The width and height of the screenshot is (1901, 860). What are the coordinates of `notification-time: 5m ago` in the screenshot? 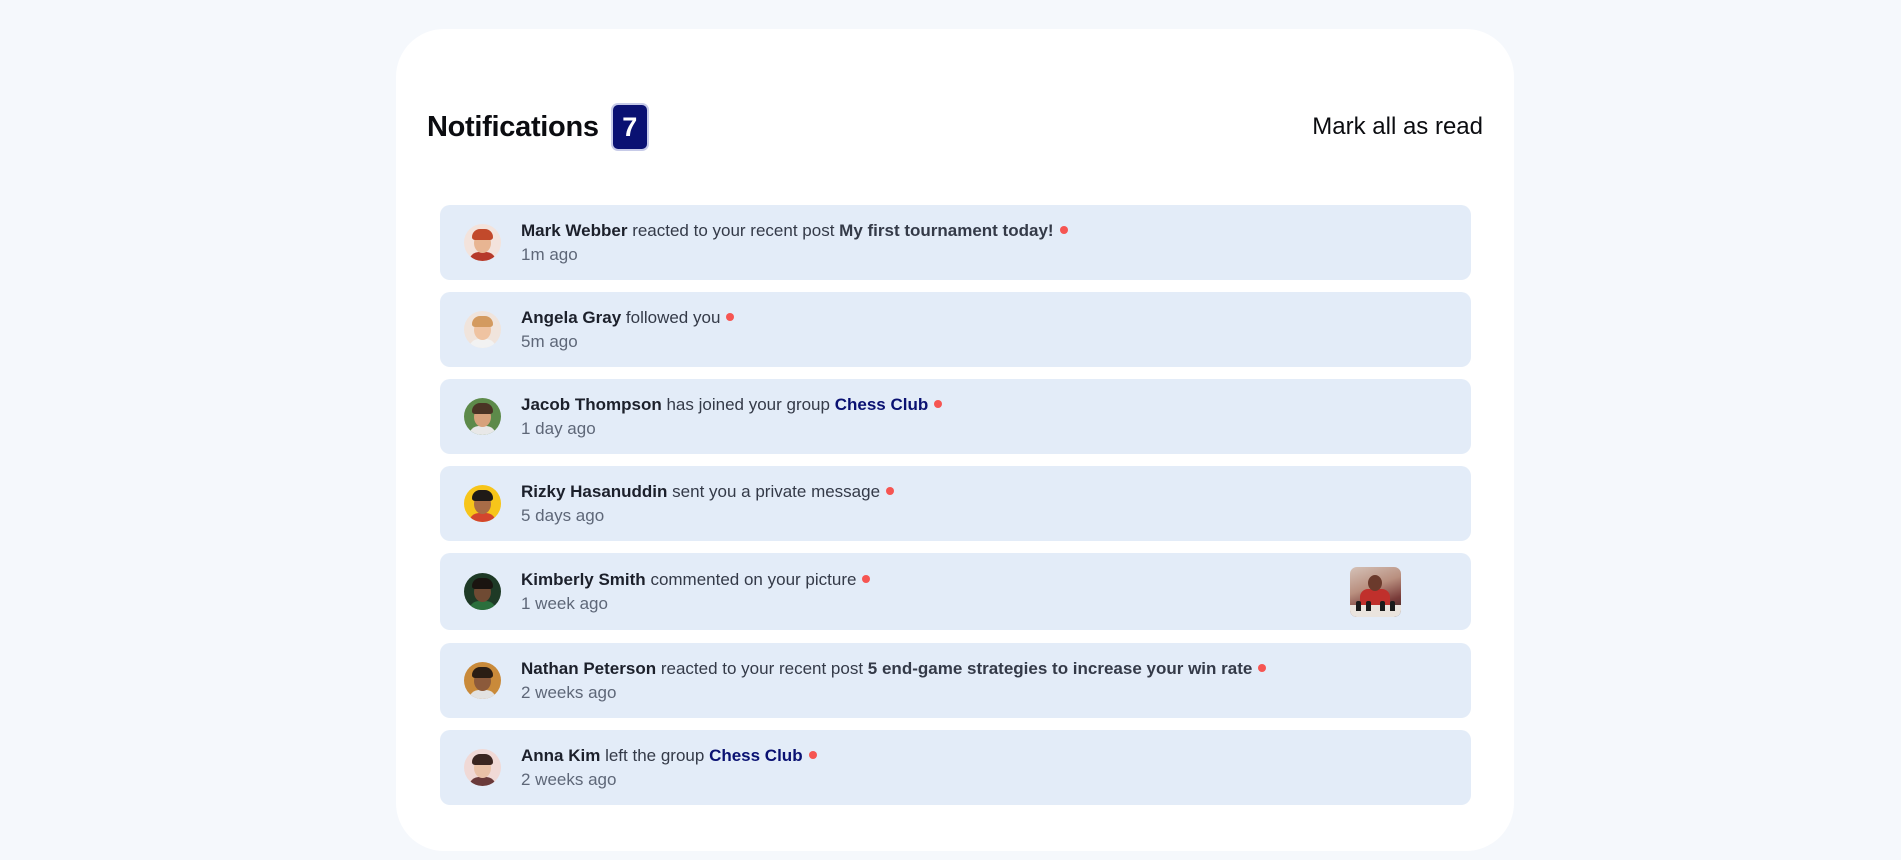 It's located at (549, 341).